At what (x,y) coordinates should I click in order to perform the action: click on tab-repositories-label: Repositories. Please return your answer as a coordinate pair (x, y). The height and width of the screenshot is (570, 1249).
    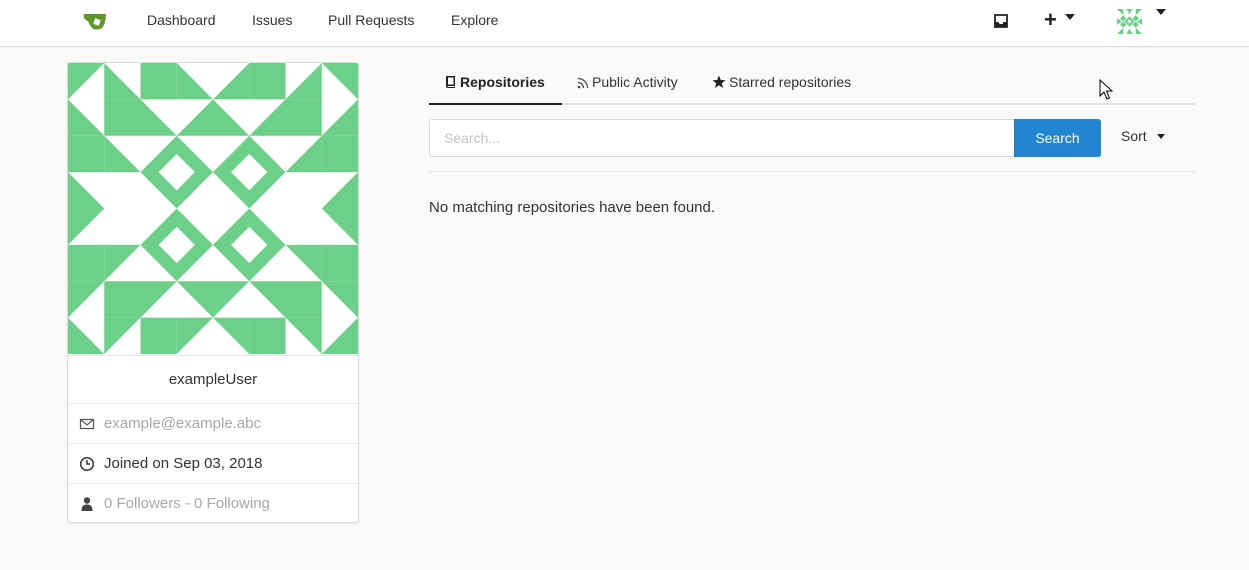
    Looking at the image, I should click on (502, 82).